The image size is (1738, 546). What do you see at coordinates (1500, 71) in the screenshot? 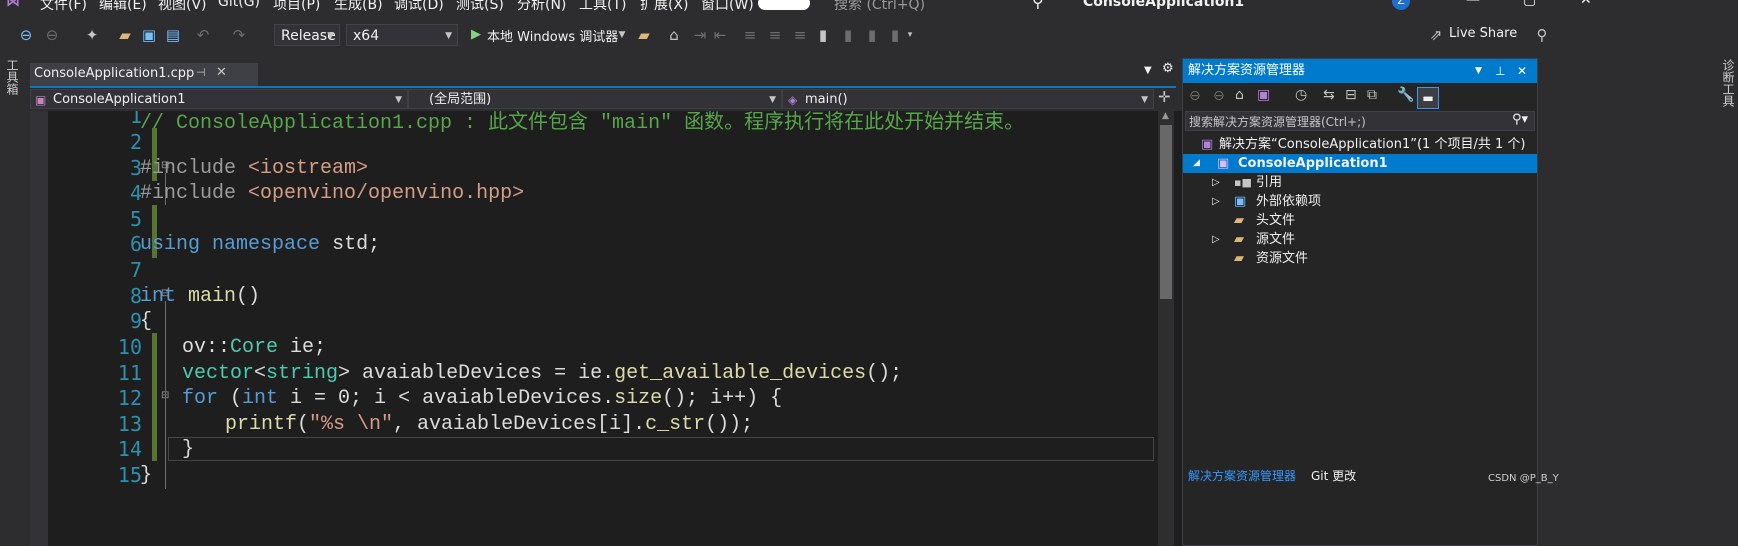
I see `pin-icon: ⊥` at bounding box center [1500, 71].